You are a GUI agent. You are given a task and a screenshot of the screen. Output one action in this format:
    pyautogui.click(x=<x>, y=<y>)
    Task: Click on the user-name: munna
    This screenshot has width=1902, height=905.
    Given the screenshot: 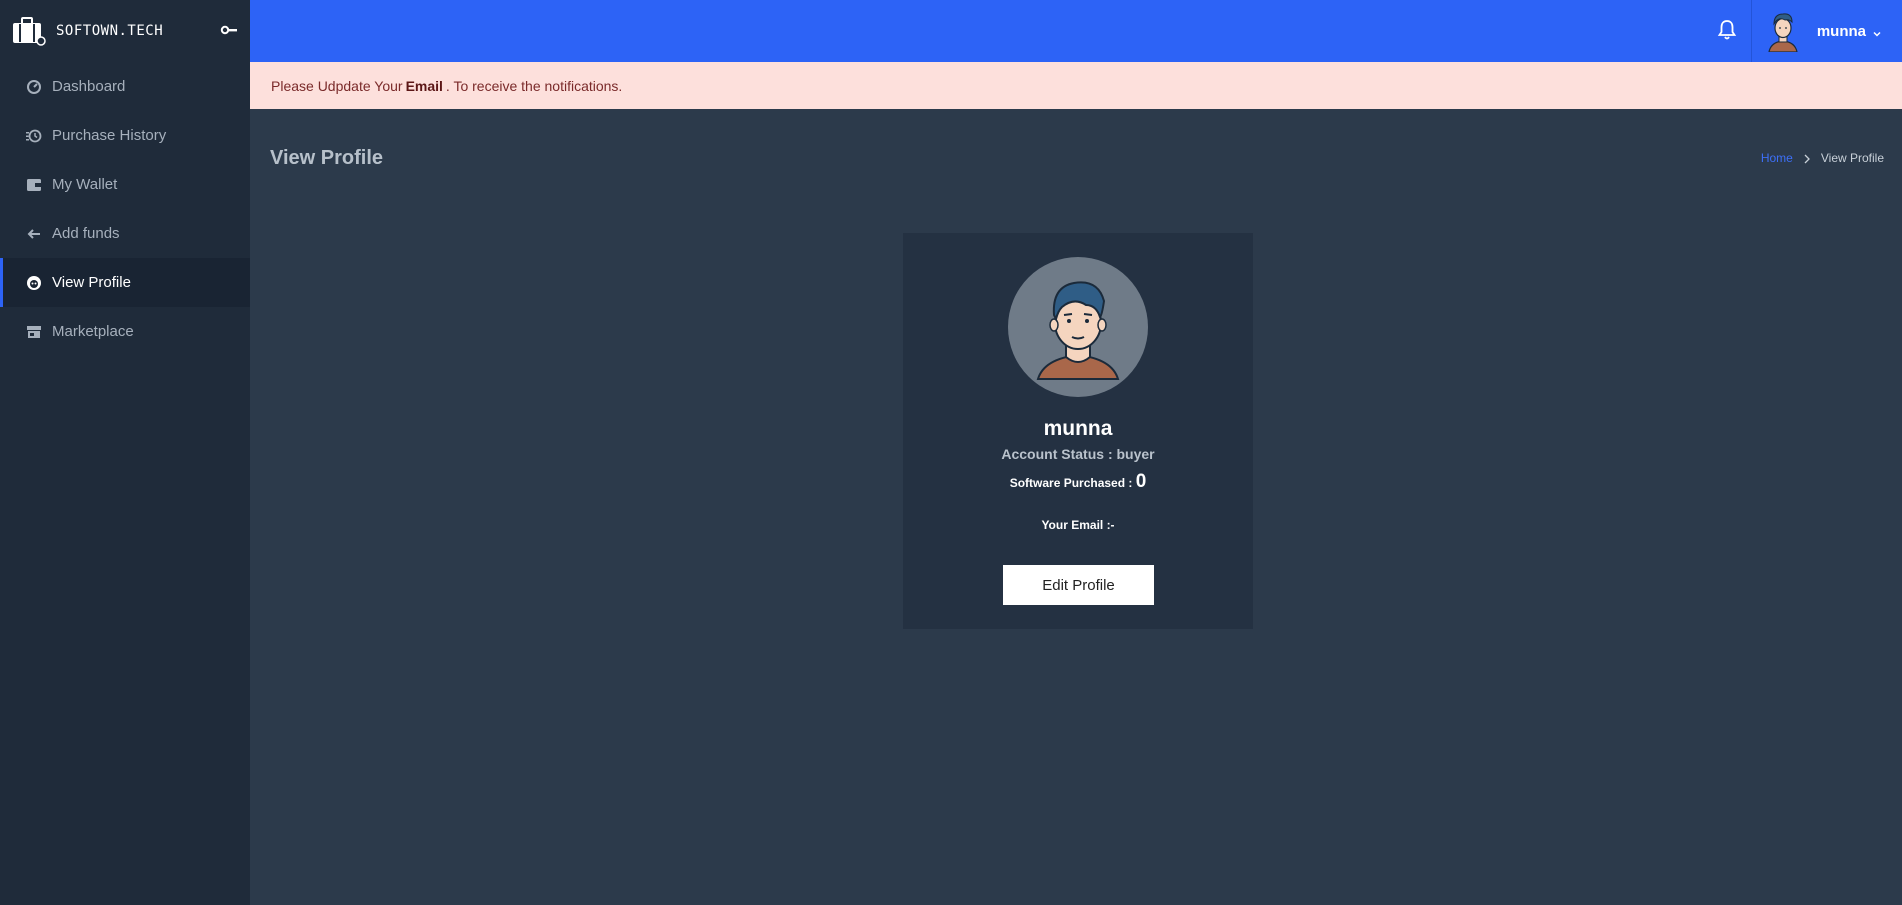 What is the action you would take?
    pyautogui.click(x=1841, y=31)
    